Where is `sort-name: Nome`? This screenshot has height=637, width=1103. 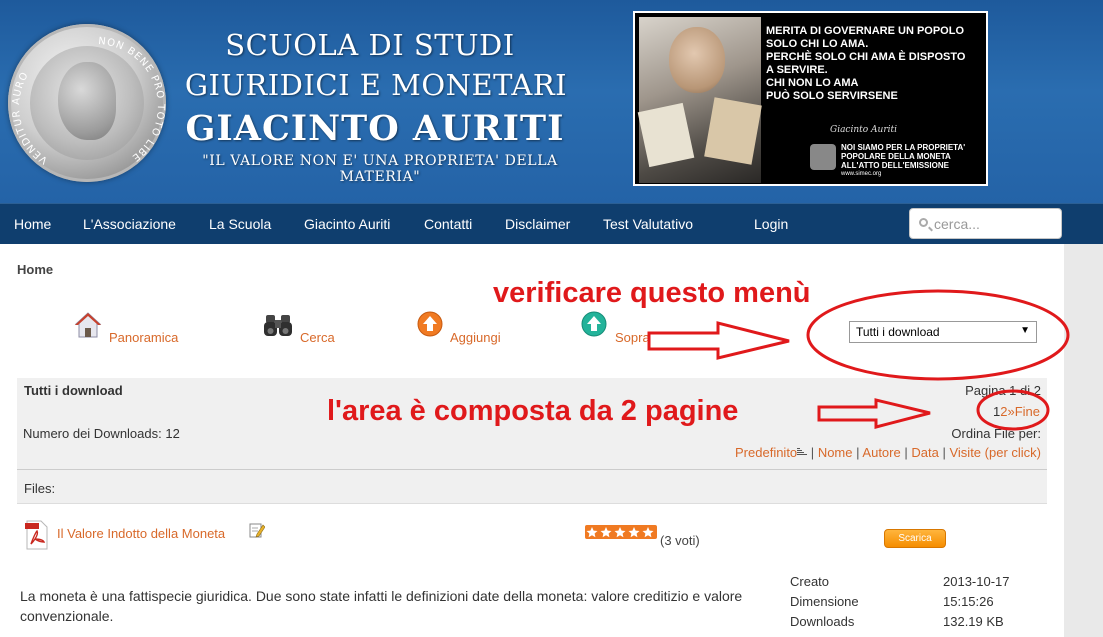
sort-name: Nome is located at coordinates (835, 452).